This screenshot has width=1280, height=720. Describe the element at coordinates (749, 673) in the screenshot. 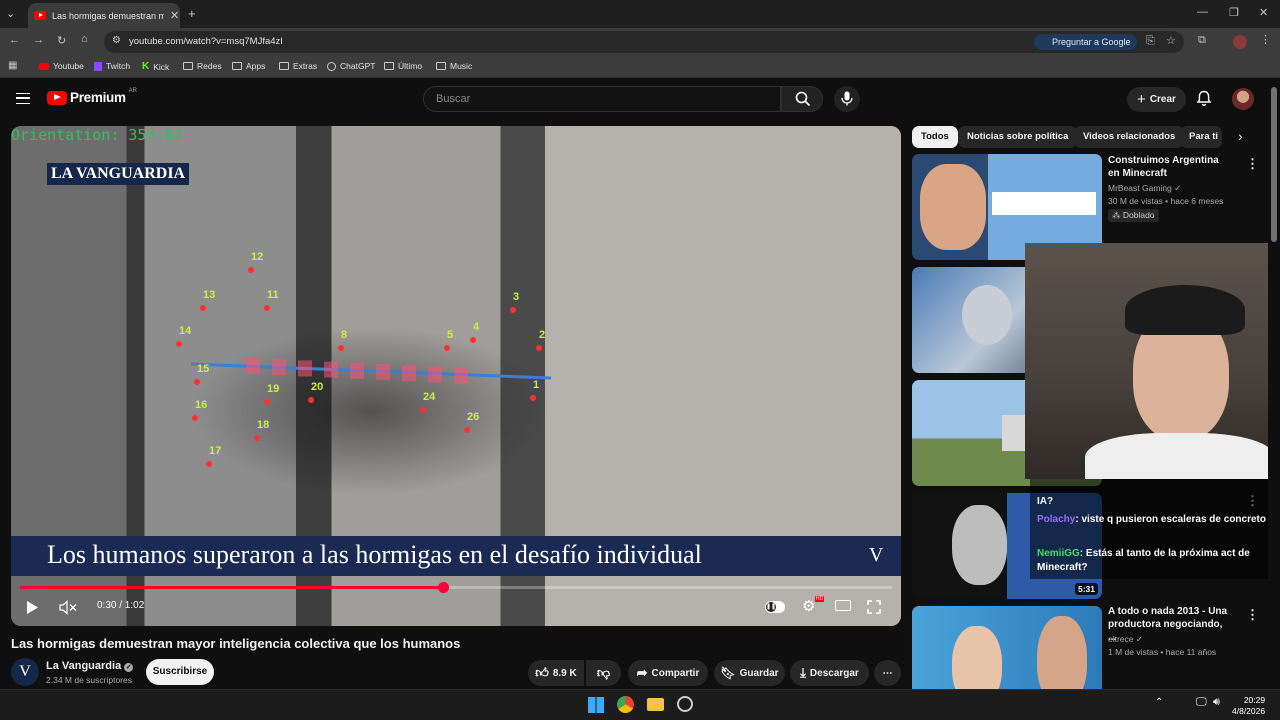

I see `save-button: 🔖︎ Guardar` at that location.